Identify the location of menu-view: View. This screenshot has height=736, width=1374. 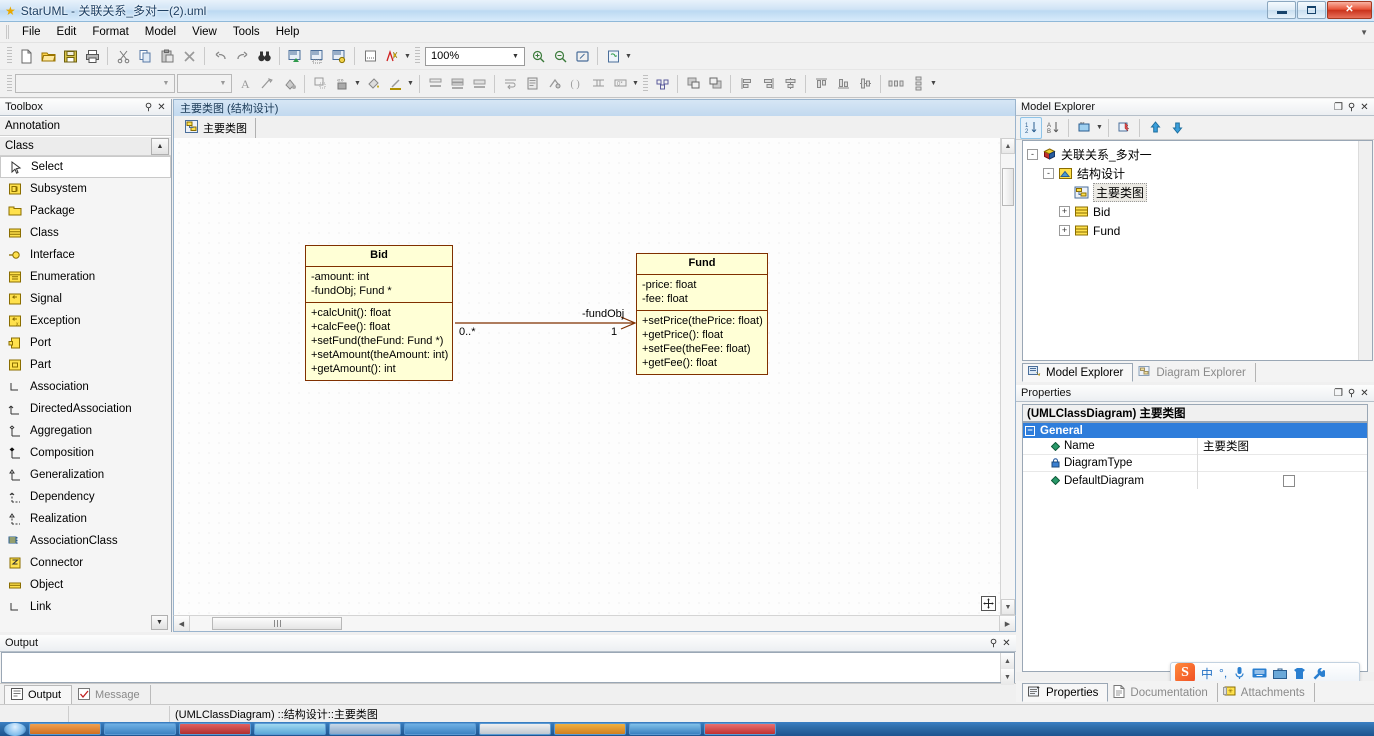
(204, 32).